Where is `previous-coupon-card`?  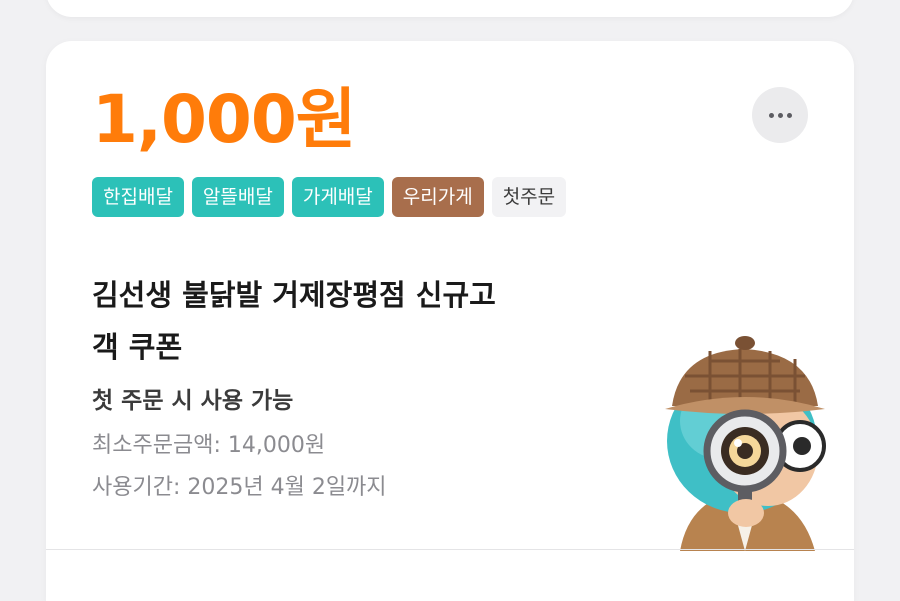
previous-coupon-card is located at coordinates (450, 8).